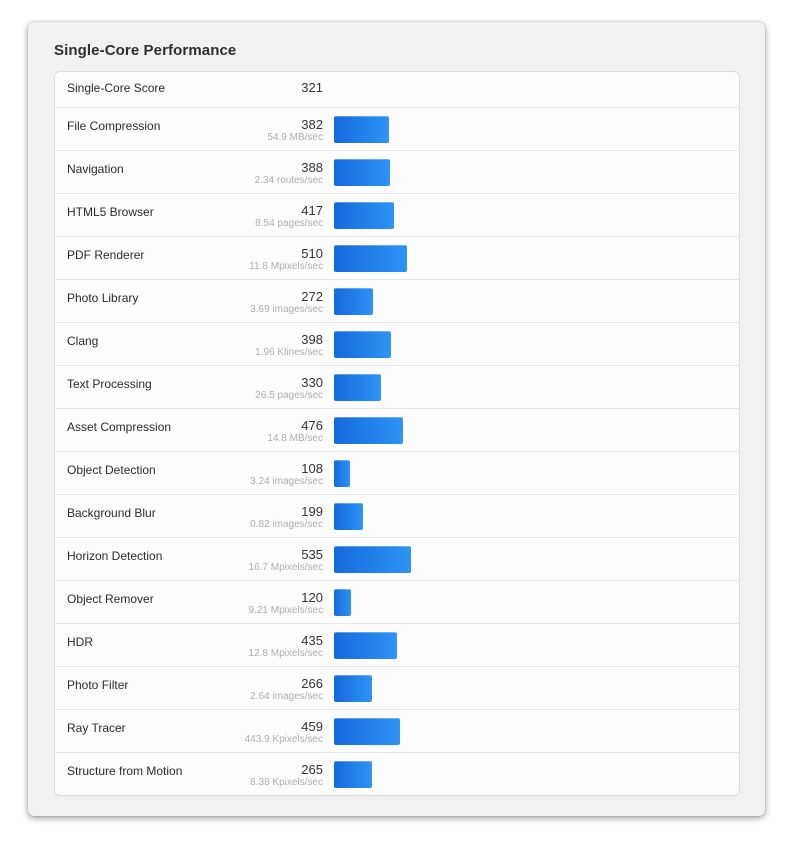 The height and width of the screenshot is (851, 793). I want to click on benchmark-row: Object Remover 120 9.21 Mpixels/sec, so click(397, 601).